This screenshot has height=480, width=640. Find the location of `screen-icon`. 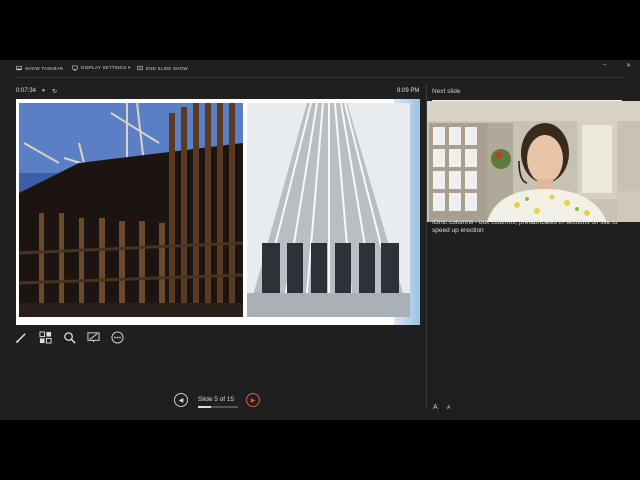

screen-icon is located at coordinates (93, 336).